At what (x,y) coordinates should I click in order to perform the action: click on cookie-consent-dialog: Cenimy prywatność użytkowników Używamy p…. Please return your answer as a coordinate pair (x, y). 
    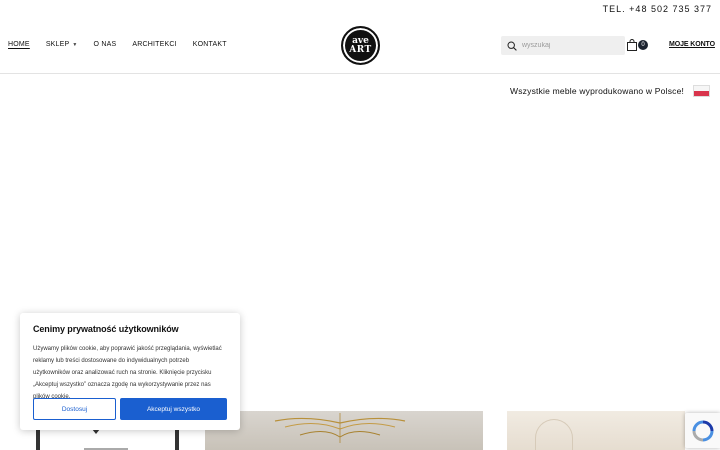
    Looking at the image, I should click on (130, 371).